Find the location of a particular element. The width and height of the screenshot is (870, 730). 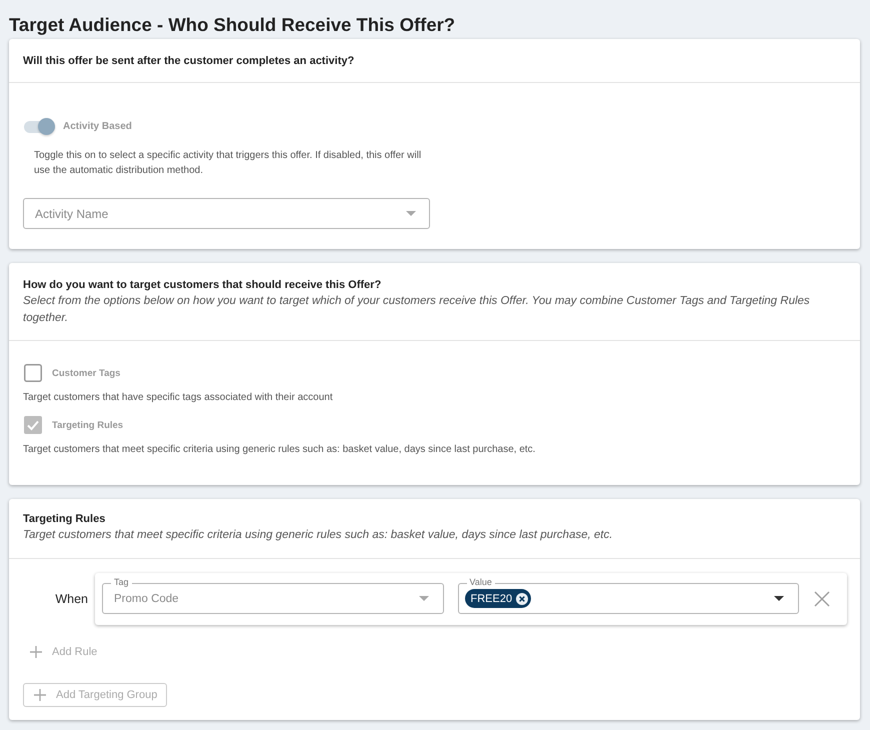

activity-select: Activity Name is located at coordinates (226, 213).